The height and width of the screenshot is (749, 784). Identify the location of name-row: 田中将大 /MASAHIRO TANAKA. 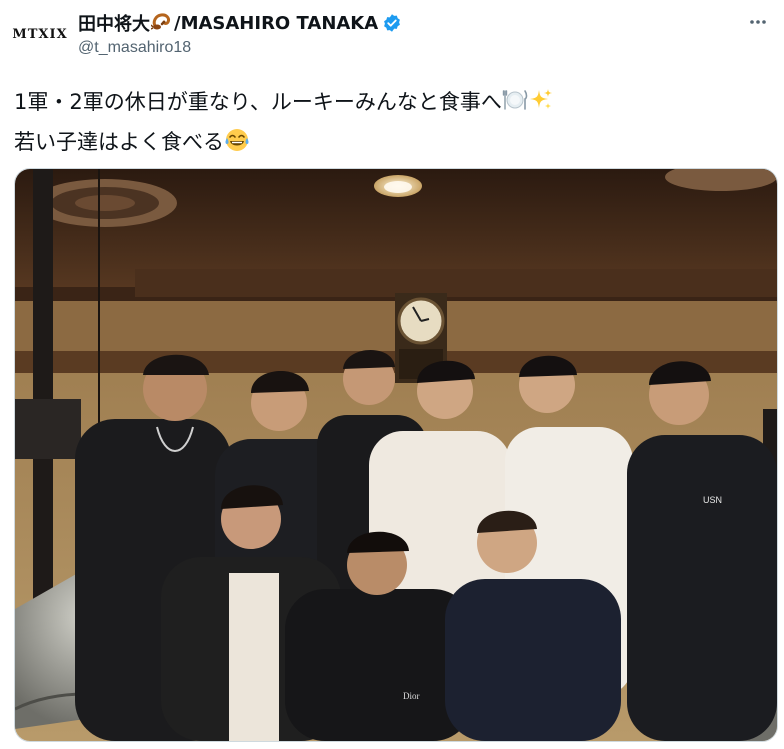
(240, 23).